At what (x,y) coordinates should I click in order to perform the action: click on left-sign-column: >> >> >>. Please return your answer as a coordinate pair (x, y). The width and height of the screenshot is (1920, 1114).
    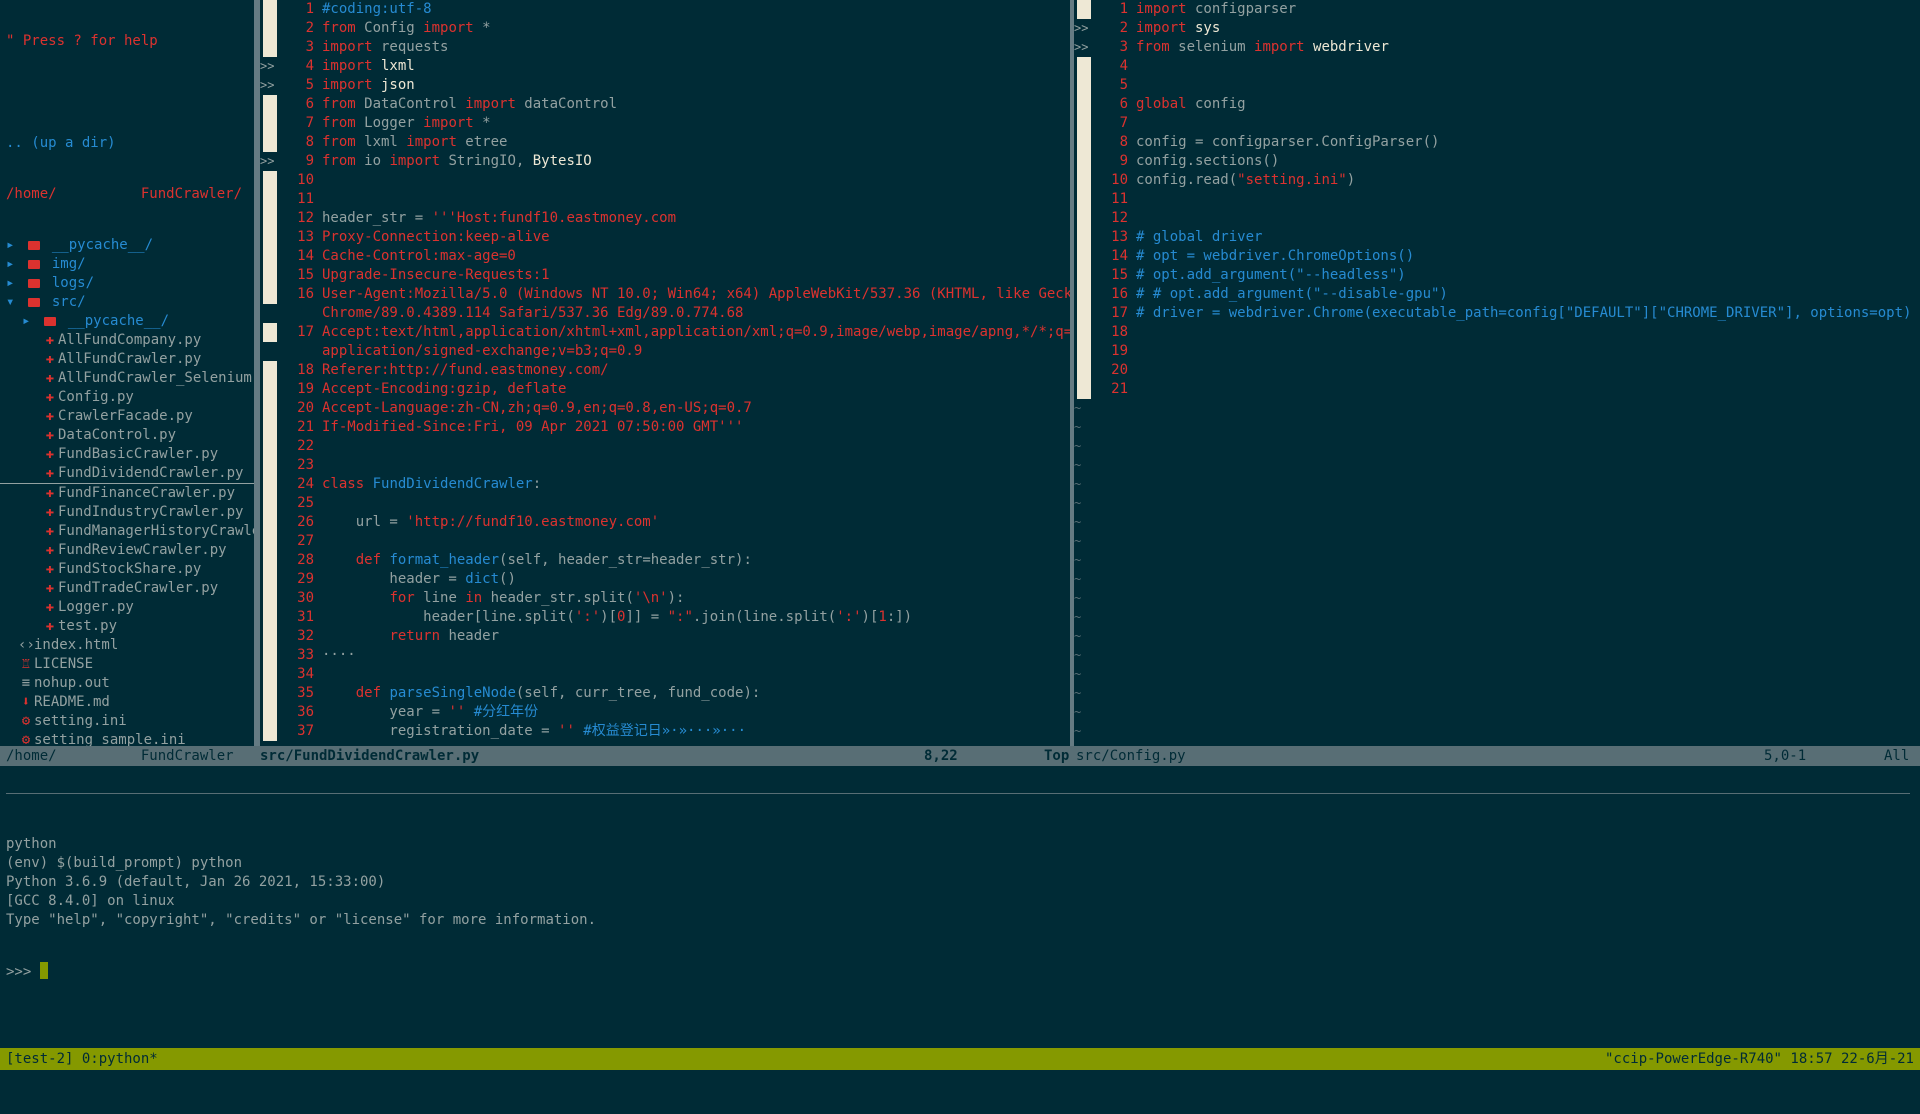
    Looking at the image, I should click on (270, 373).